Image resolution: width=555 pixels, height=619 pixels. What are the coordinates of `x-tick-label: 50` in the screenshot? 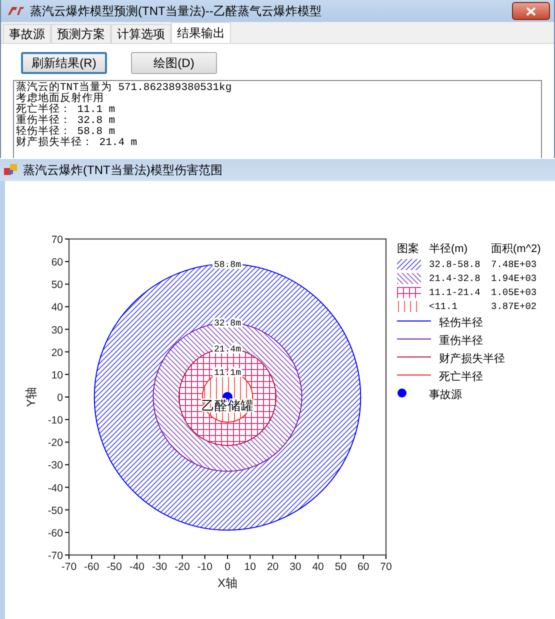 It's located at (340, 567).